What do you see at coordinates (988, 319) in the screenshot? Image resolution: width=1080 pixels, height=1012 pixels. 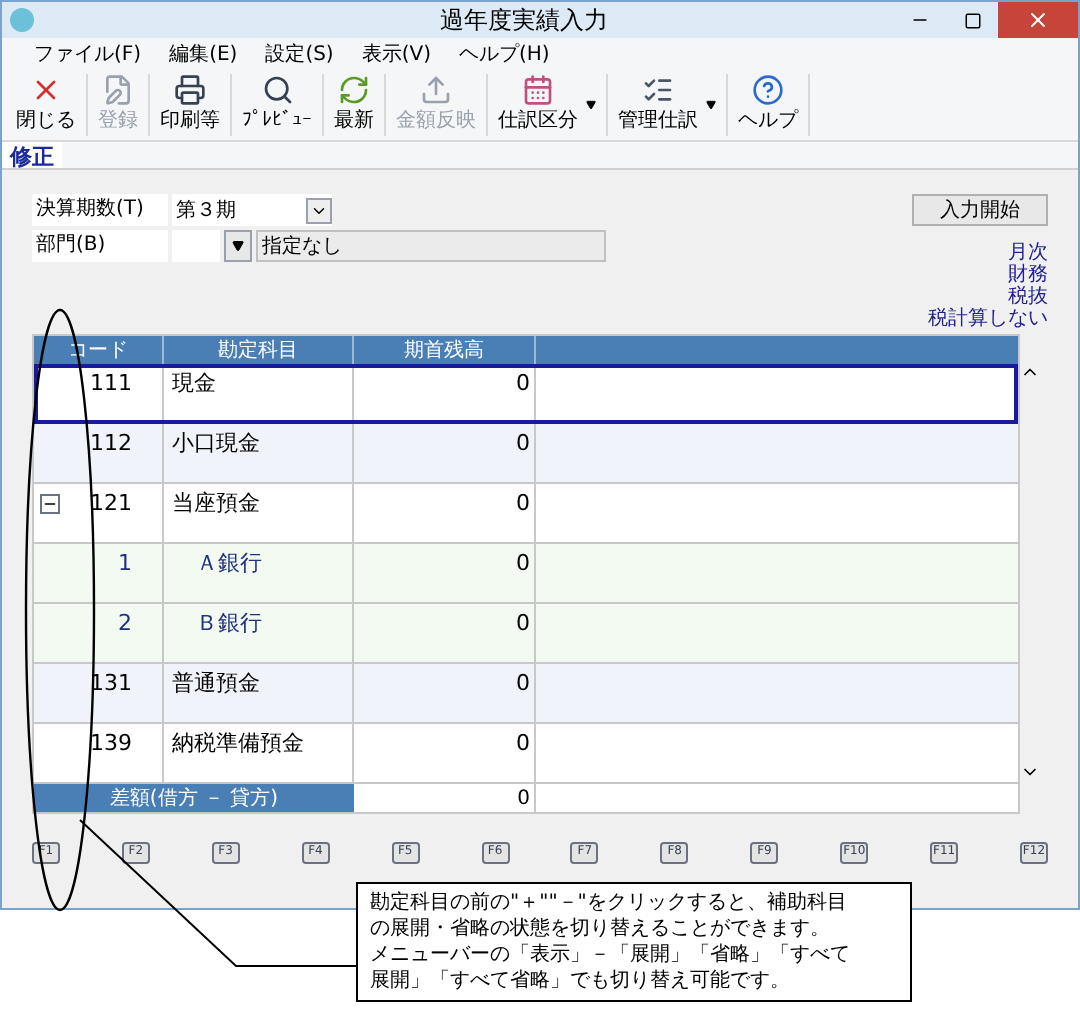 I see `mode-label: 税計算しない` at bounding box center [988, 319].